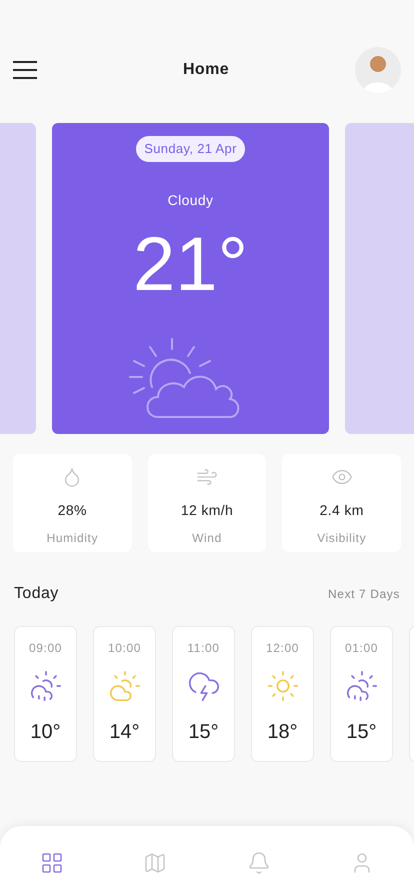 This screenshot has height=896, width=414. Describe the element at coordinates (378, 70) in the screenshot. I see `avatar` at that location.